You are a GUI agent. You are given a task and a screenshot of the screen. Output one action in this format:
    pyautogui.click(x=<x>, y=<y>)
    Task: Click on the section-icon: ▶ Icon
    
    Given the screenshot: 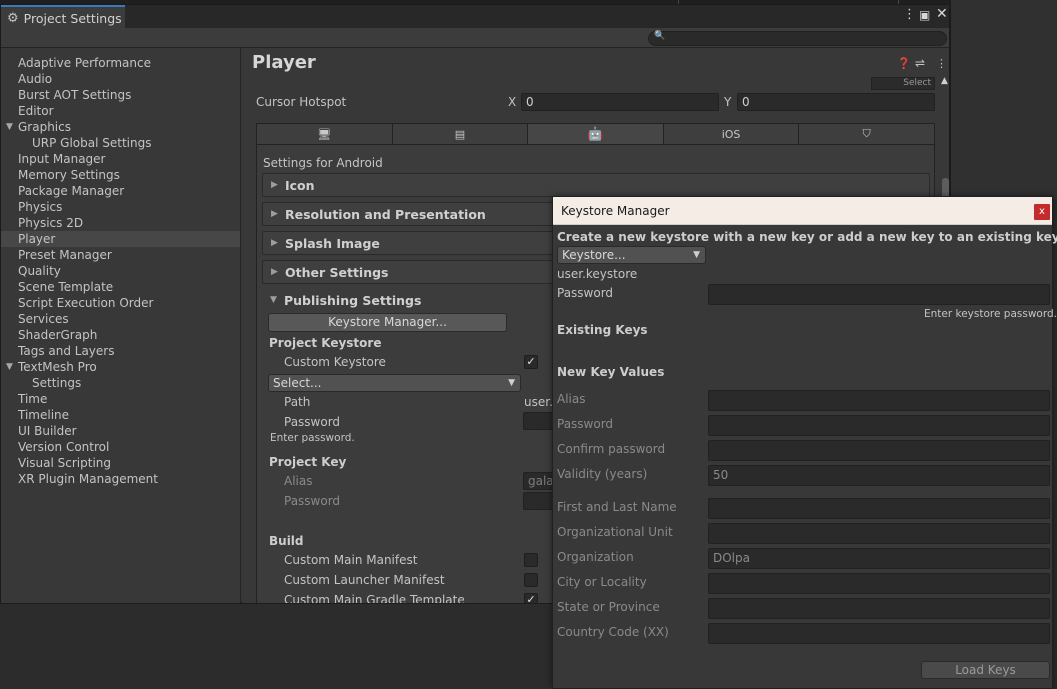 What is the action you would take?
    pyautogui.click(x=596, y=185)
    